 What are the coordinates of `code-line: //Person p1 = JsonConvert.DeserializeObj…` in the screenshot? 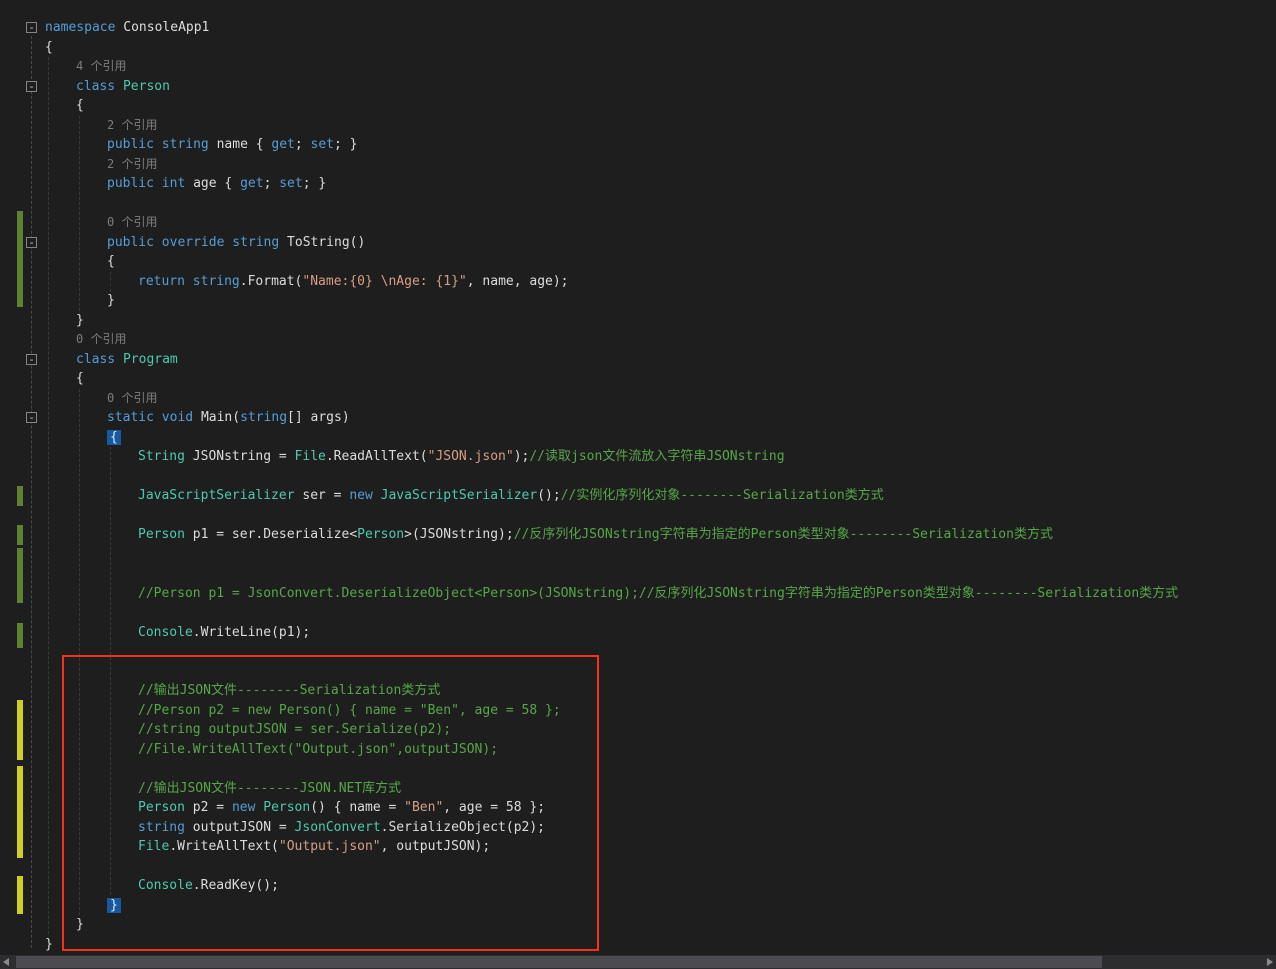 It's located at (638, 594).